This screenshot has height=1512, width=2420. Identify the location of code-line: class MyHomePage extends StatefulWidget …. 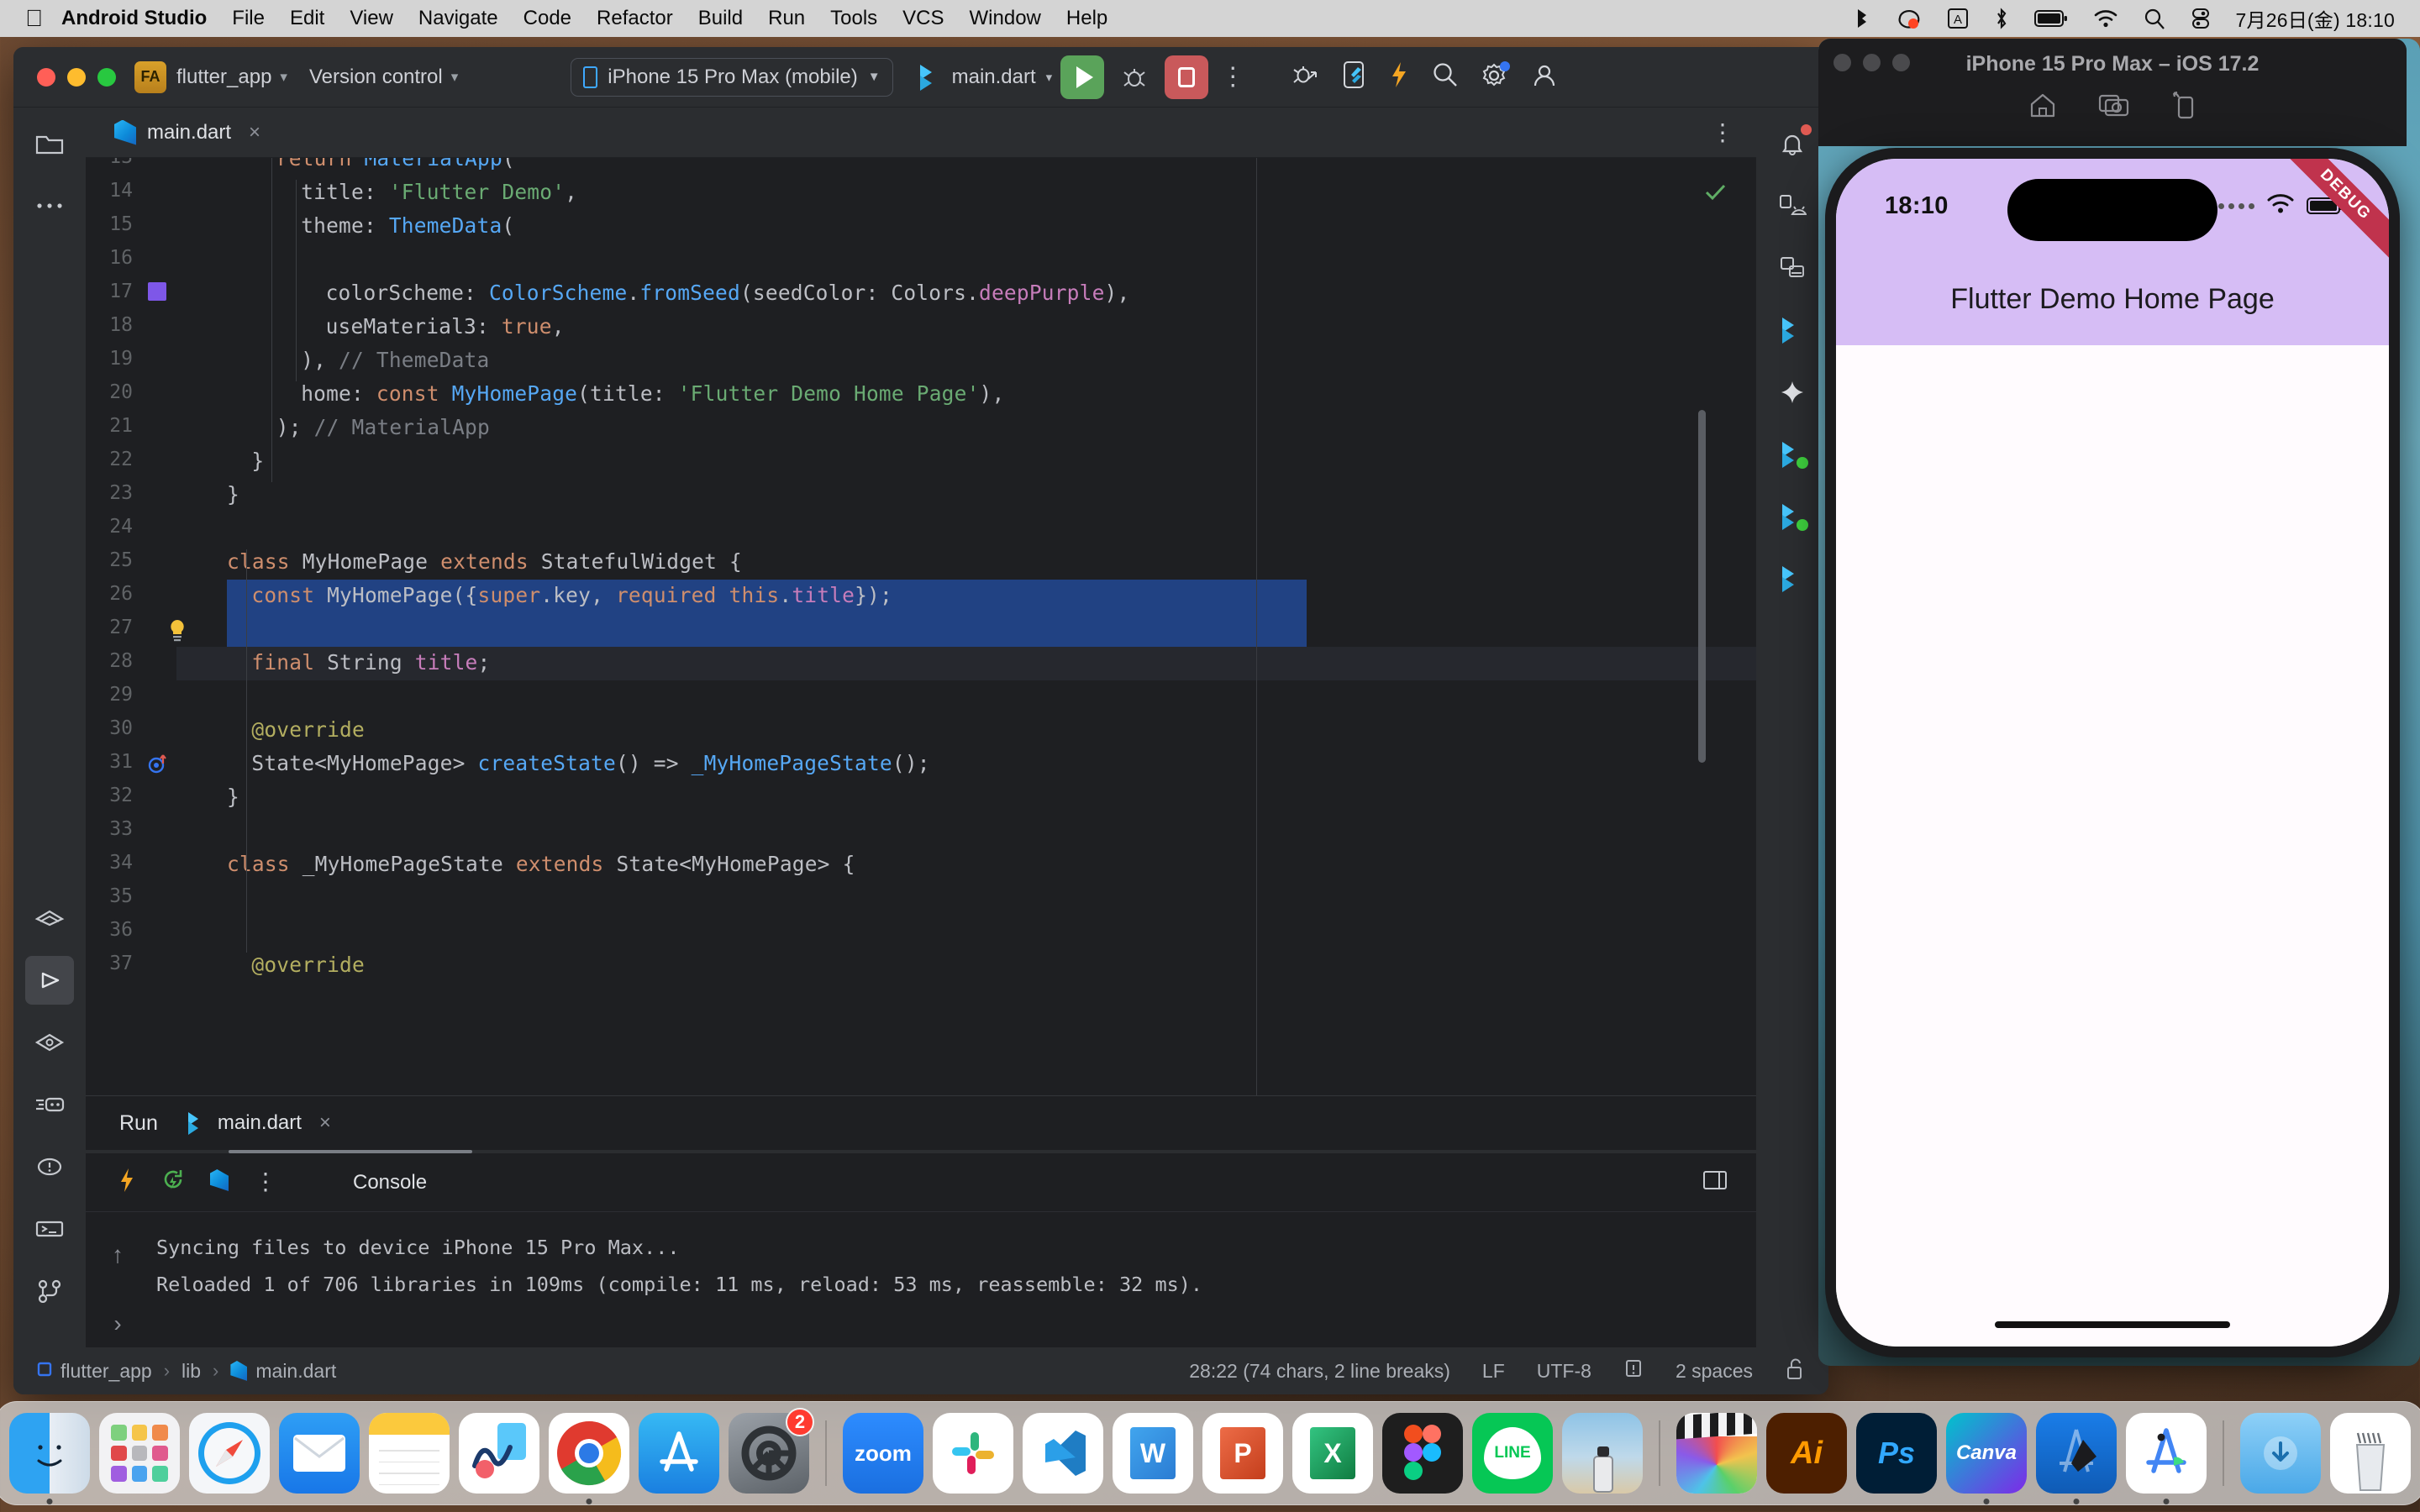
(484, 561).